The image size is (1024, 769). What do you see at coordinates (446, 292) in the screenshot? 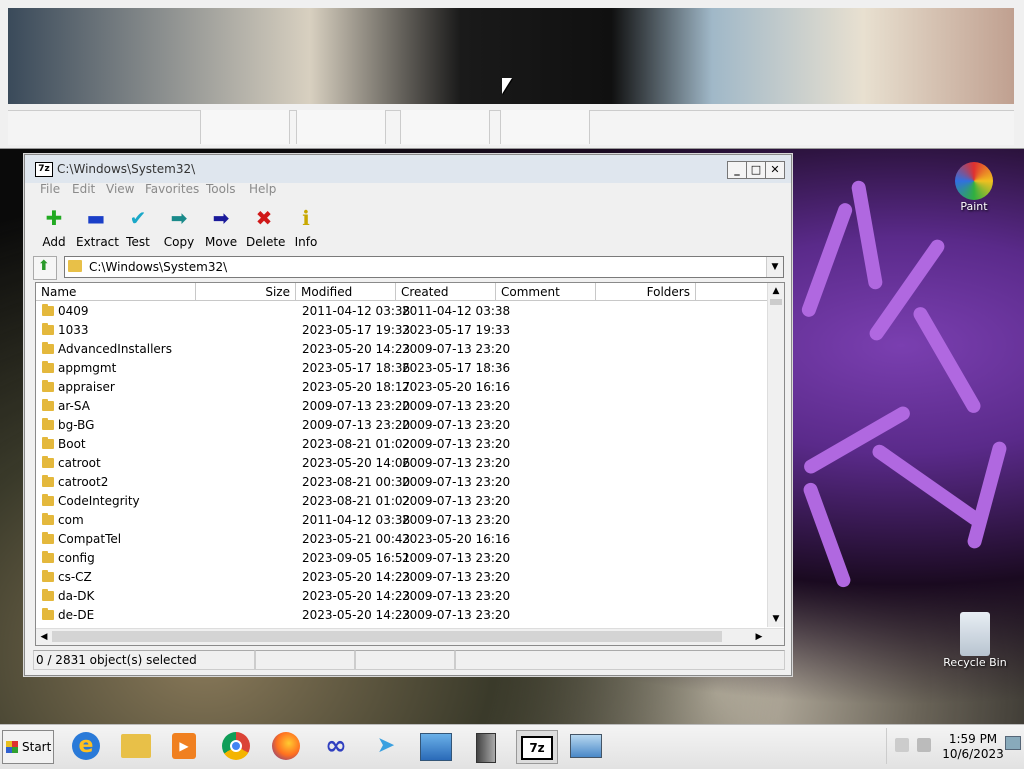
I see `column-header-created: Created` at bounding box center [446, 292].